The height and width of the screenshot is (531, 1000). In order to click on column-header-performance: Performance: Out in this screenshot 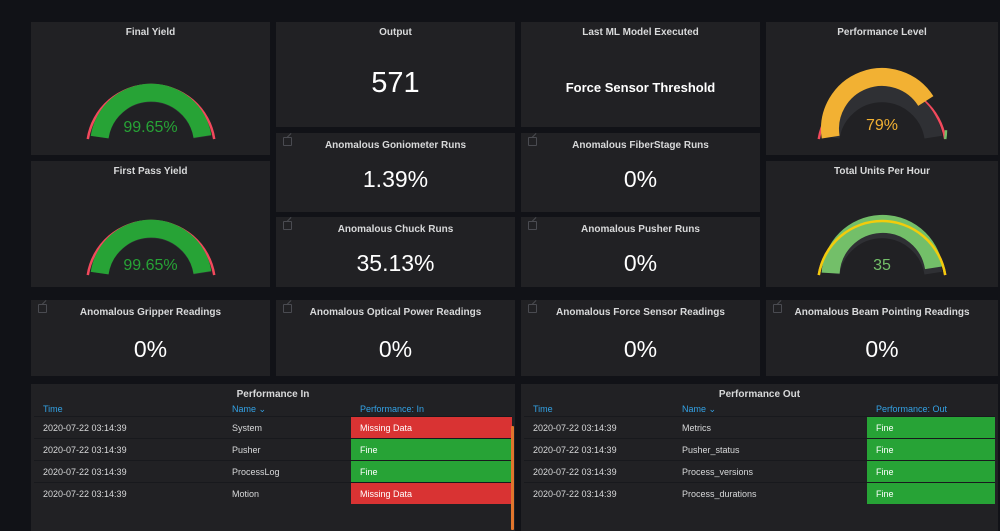, I will do `click(931, 409)`.